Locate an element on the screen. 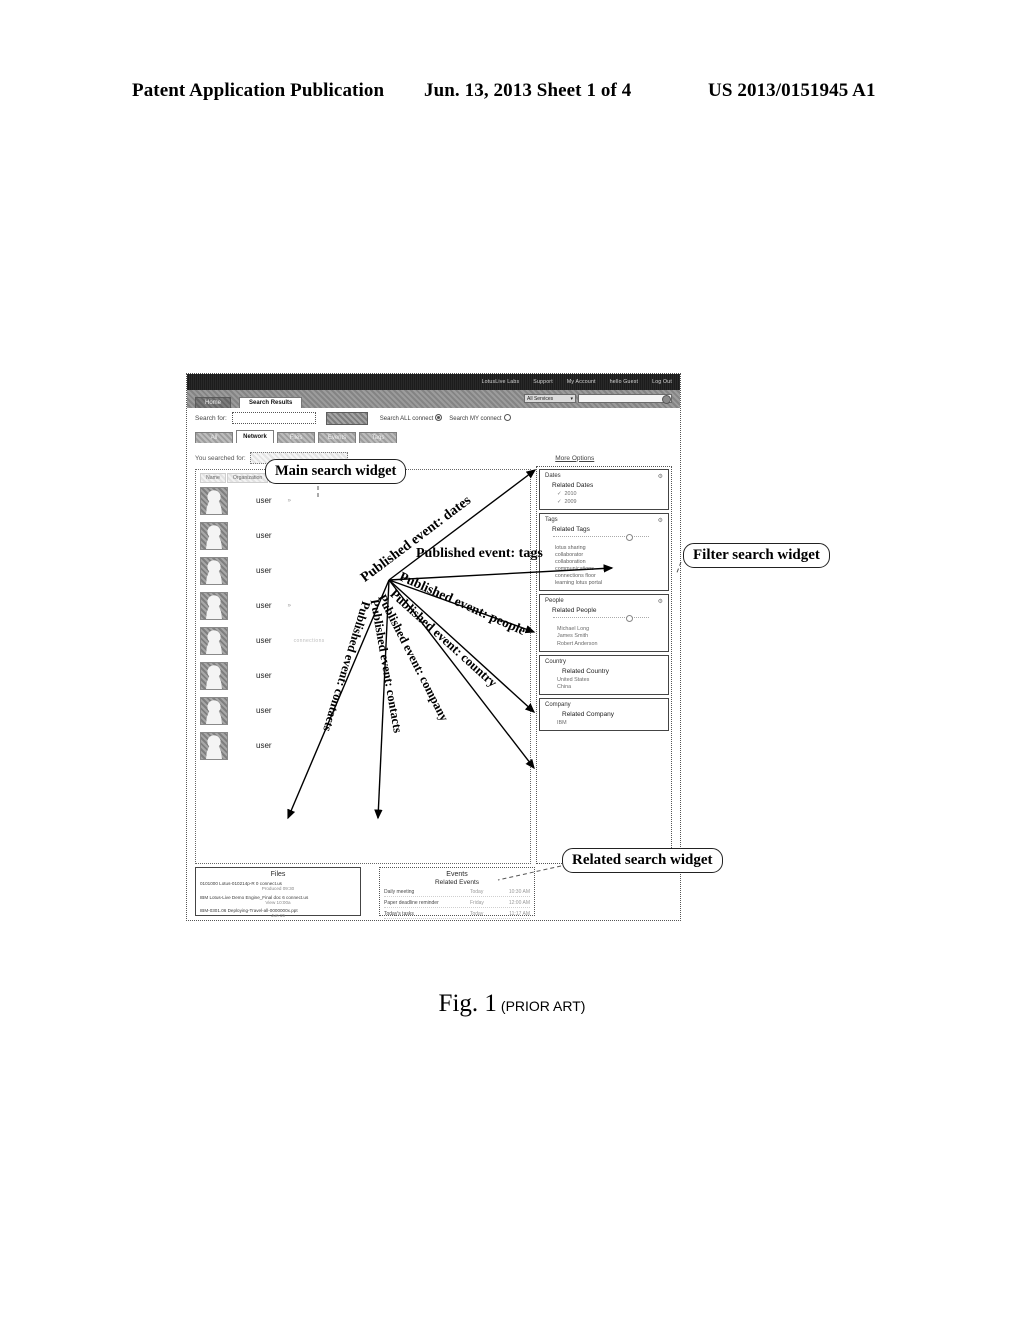 The width and height of the screenshot is (1024, 1320). filter-item-tag: lotus sharing is located at coordinates (609, 548).